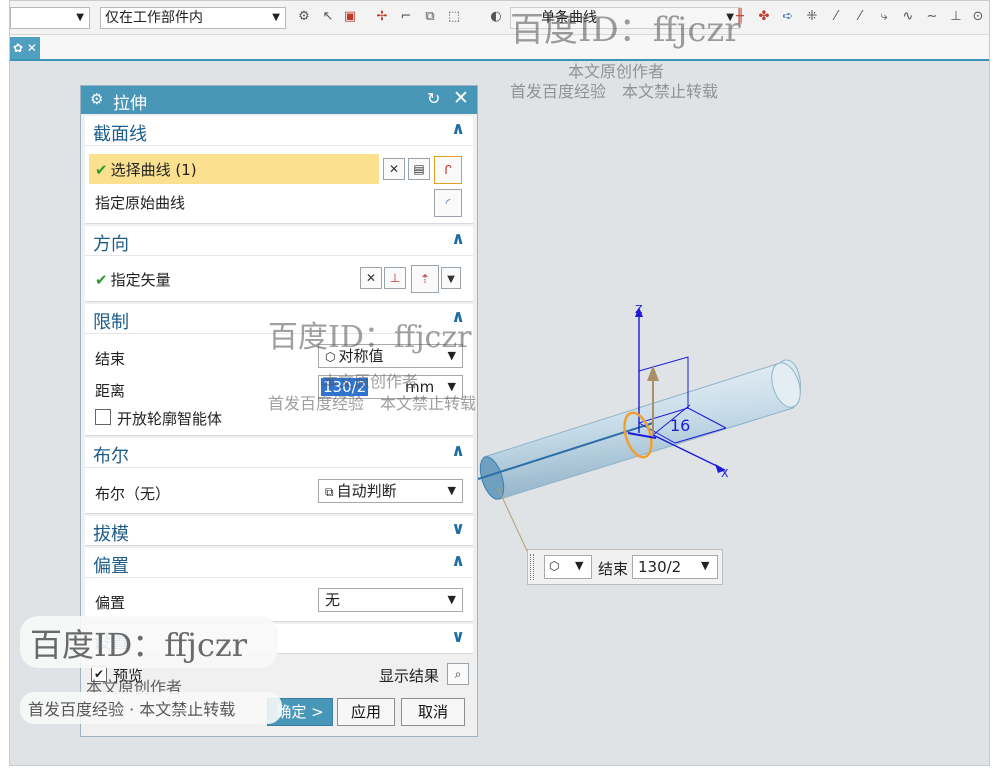  Describe the element at coordinates (103, 417) in the screenshot. I see `open-profile-checkbox` at that location.